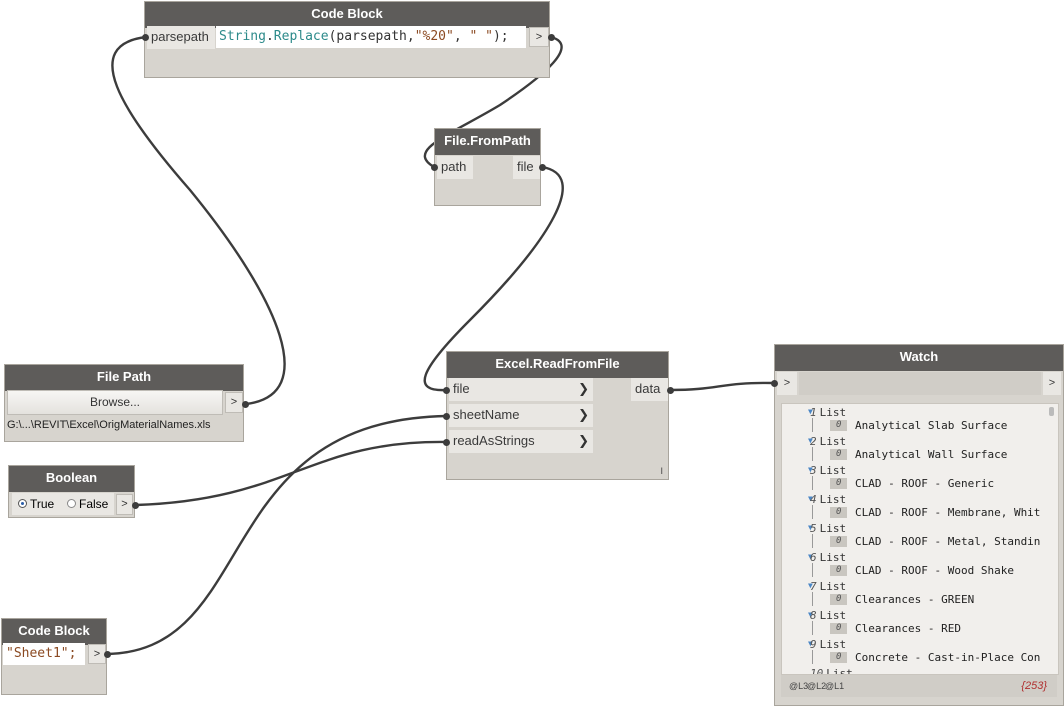 The height and width of the screenshot is (711, 1064). What do you see at coordinates (63, 504) in the screenshot?
I see `boolean-toggle: True False` at bounding box center [63, 504].